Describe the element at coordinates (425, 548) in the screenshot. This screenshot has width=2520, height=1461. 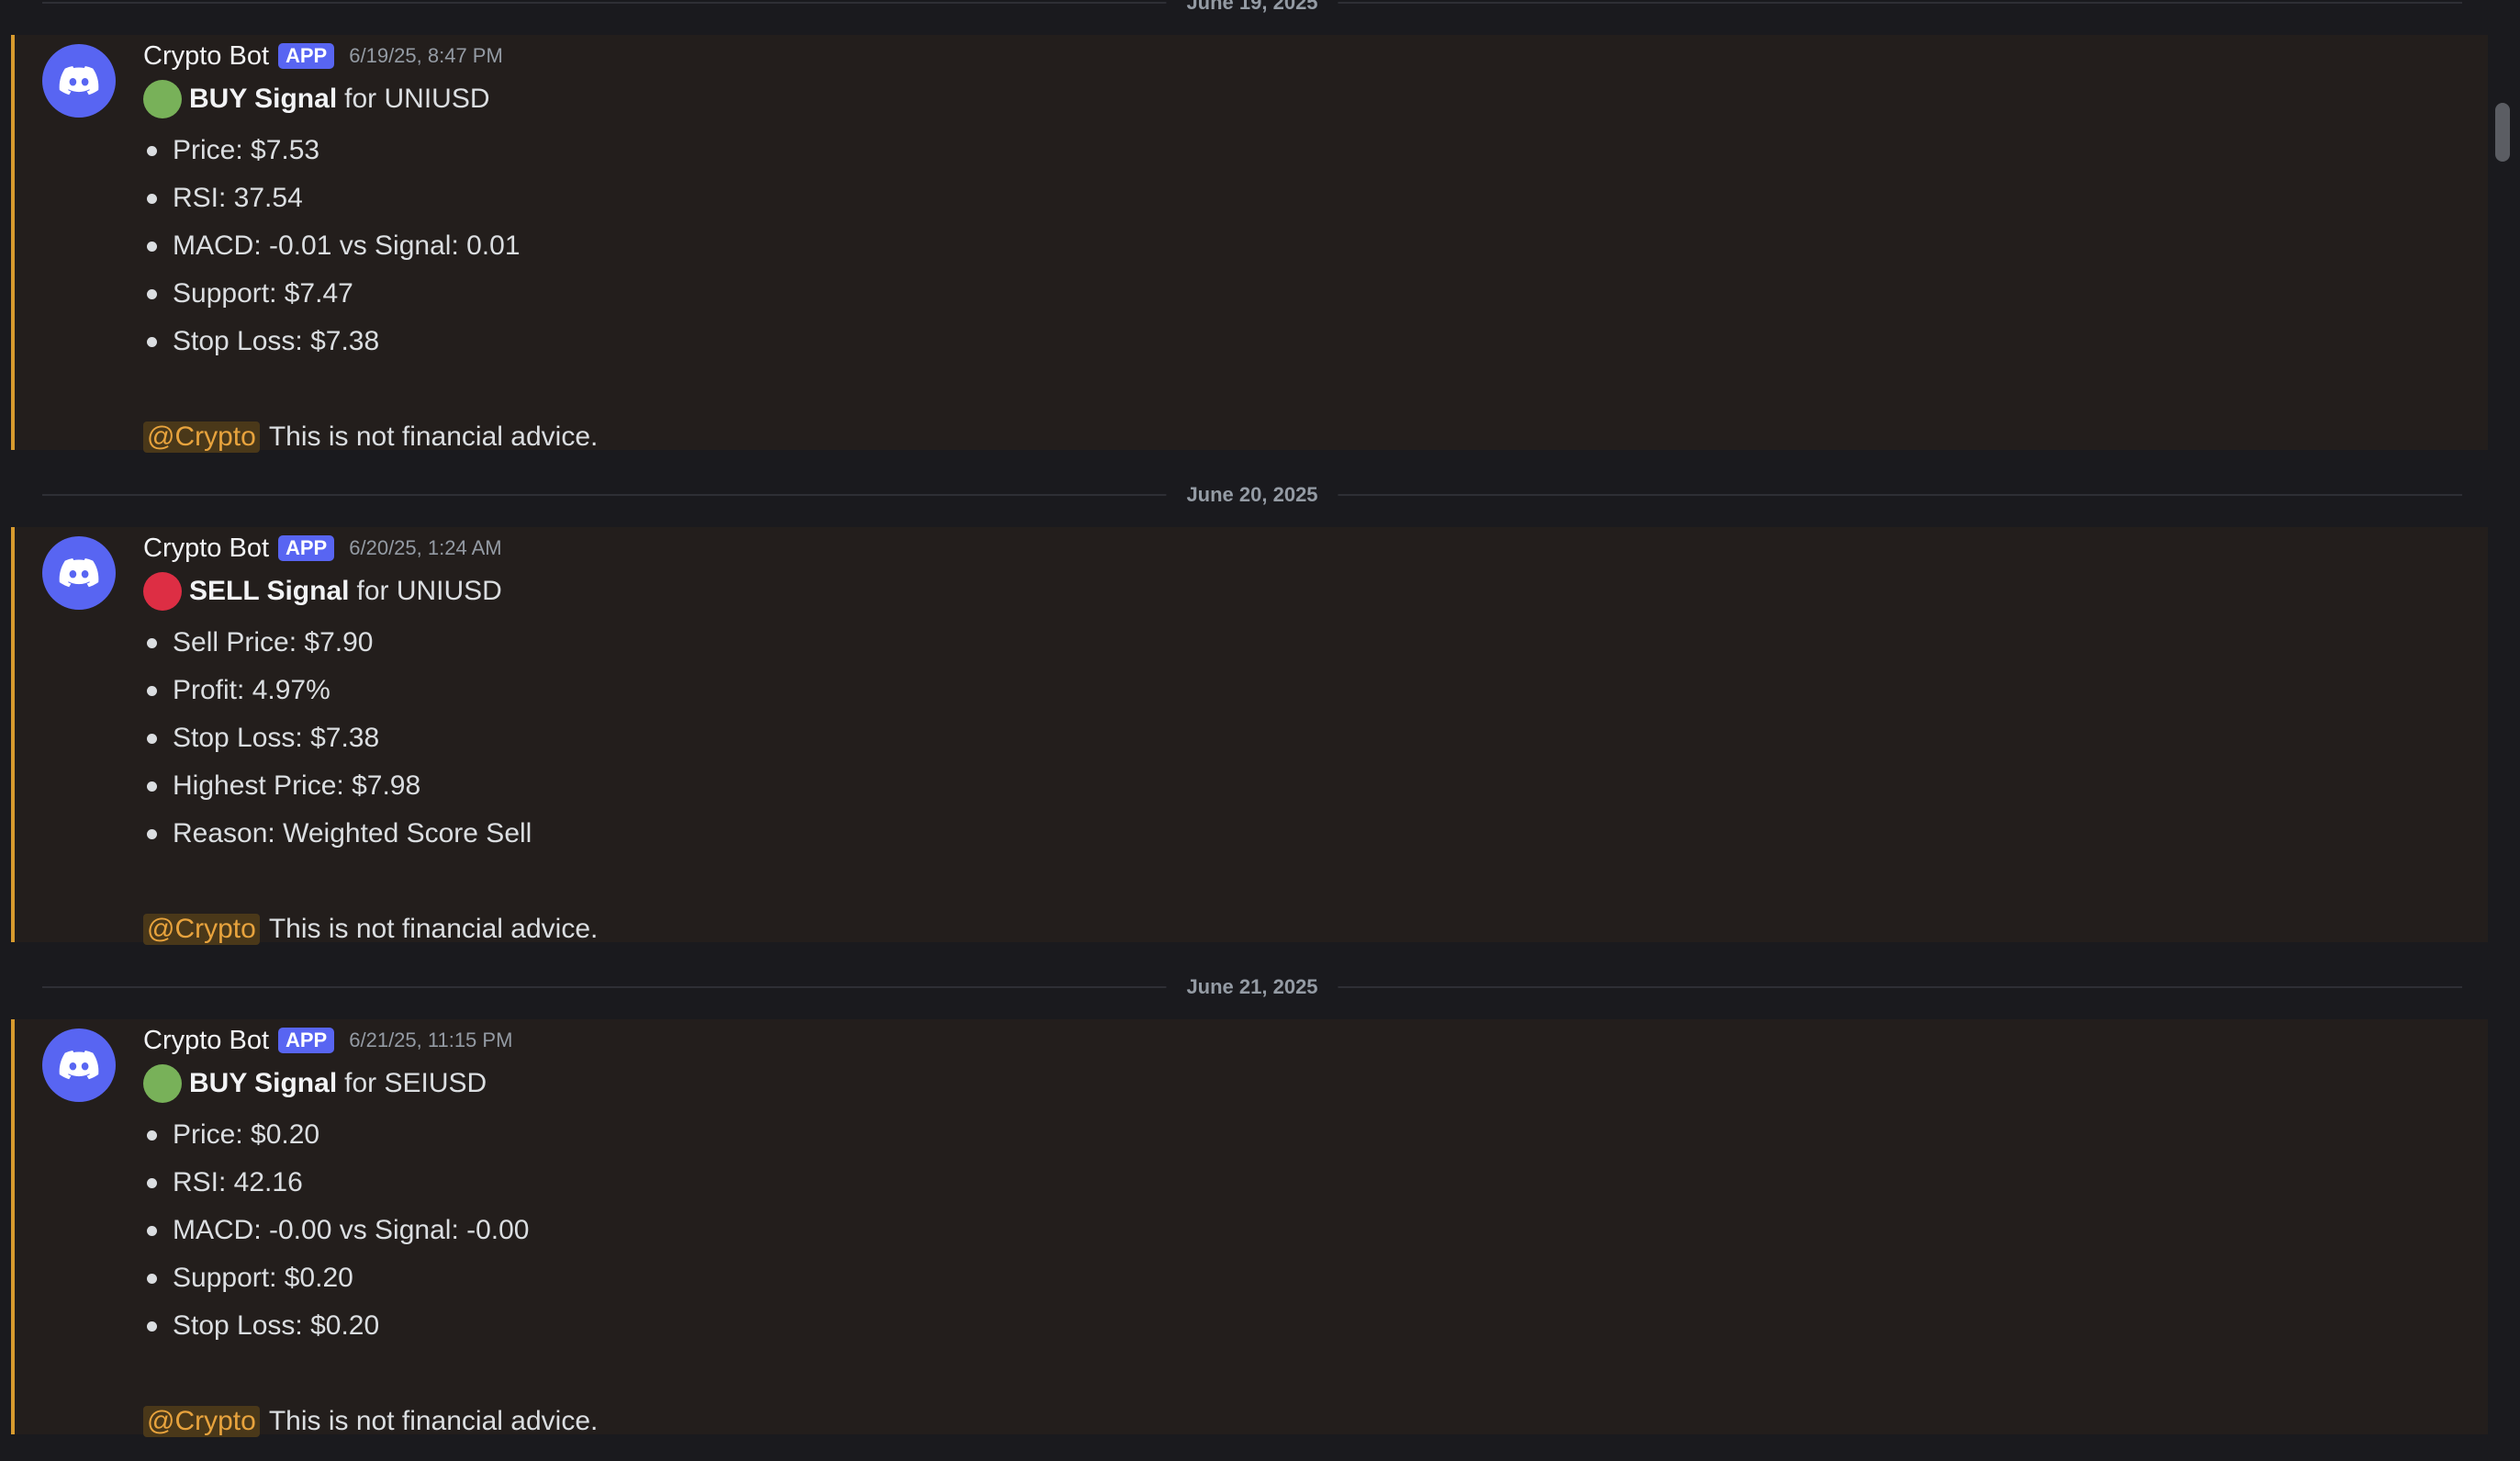
I see `timestamp: 6/20/25, 1:24 AM` at that location.